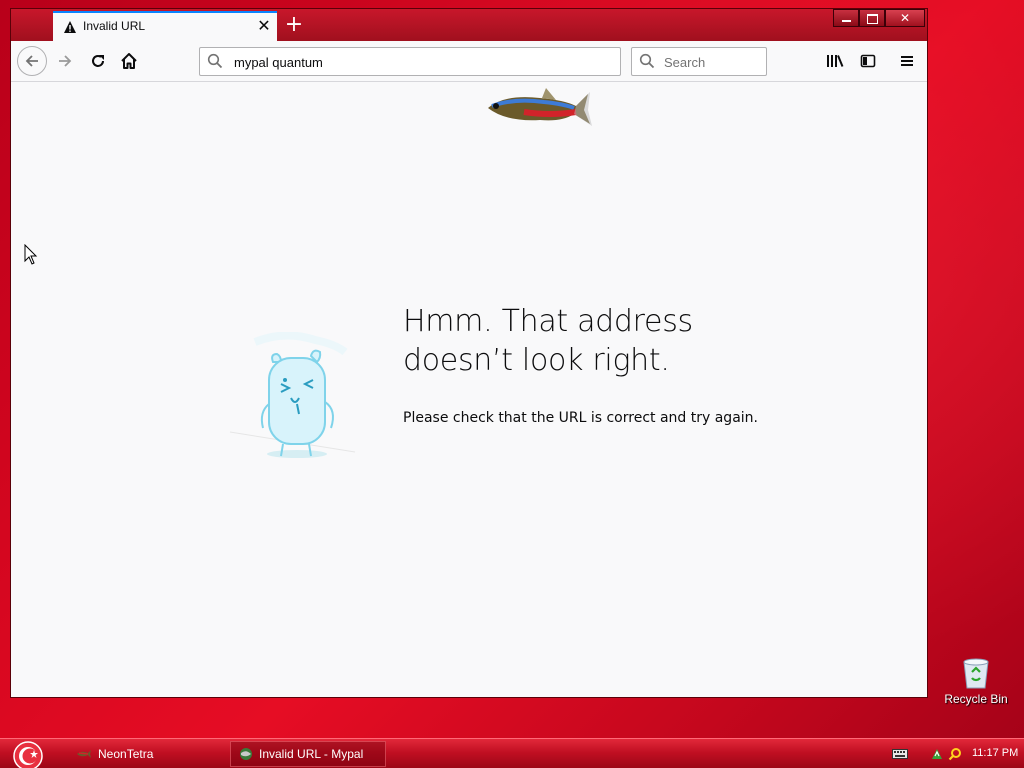  I want to click on library-button, so click(835, 61).